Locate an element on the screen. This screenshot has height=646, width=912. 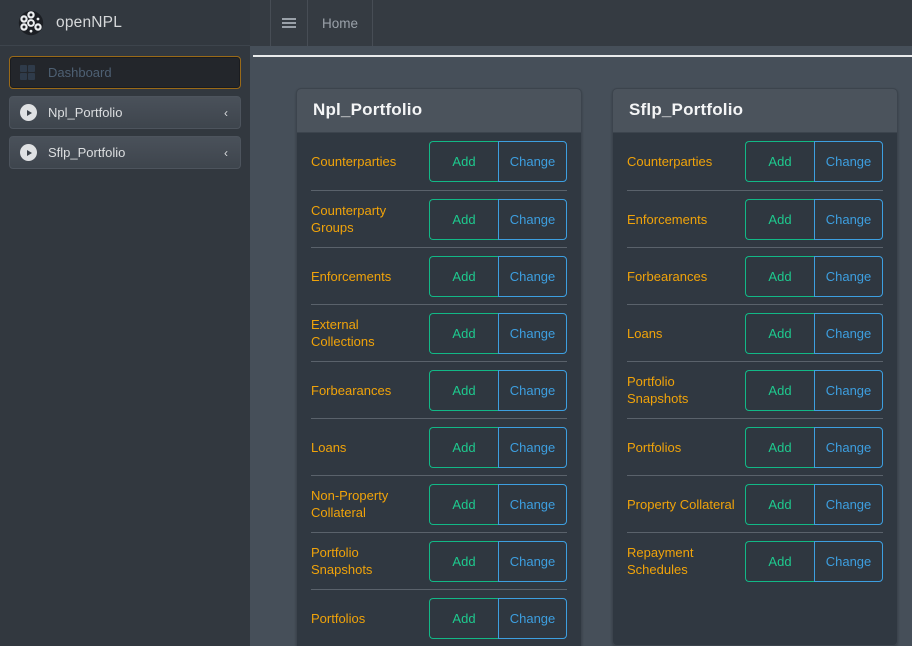
model-row: Repayment Schedules Add Change is located at coordinates (755, 560).